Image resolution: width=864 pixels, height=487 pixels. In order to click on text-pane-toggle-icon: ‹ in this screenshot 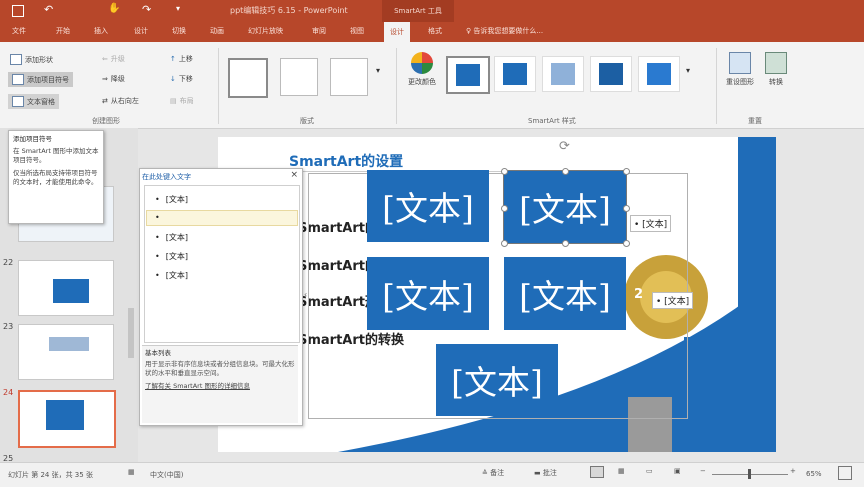, I will do `click(305, 294)`.